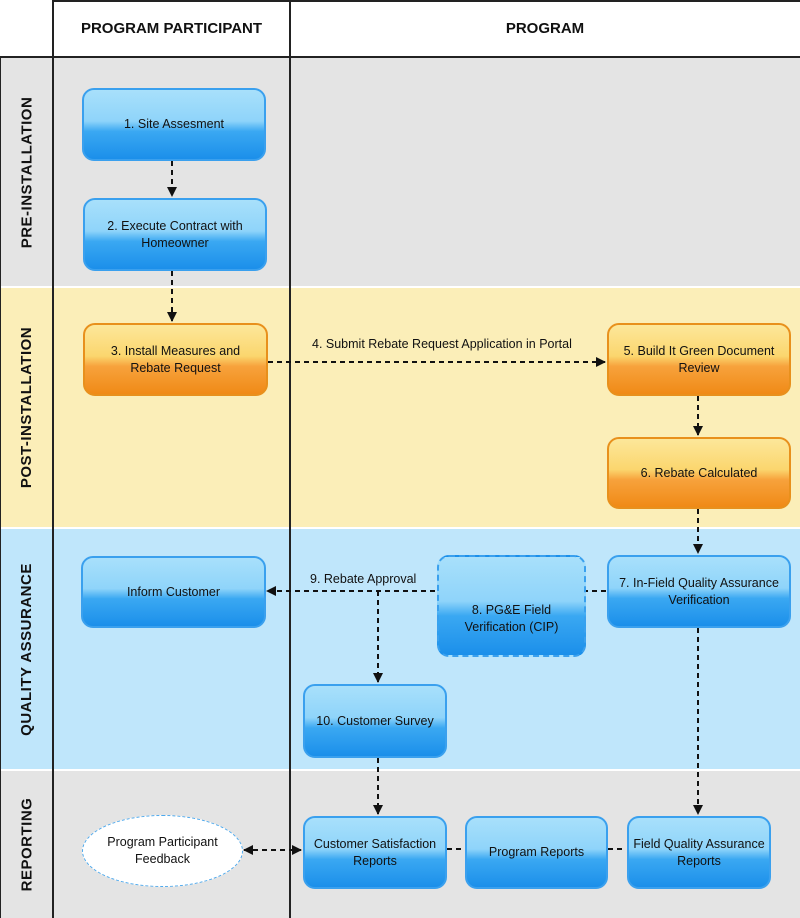 Image resolution: width=800 pixels, height=918 pixels. What do you see at coordinates (175, 359) in the screenshot?
I see `step-3-install-measures: 3. Install Measures and Rebate Request` at bounding box center [175, 359].